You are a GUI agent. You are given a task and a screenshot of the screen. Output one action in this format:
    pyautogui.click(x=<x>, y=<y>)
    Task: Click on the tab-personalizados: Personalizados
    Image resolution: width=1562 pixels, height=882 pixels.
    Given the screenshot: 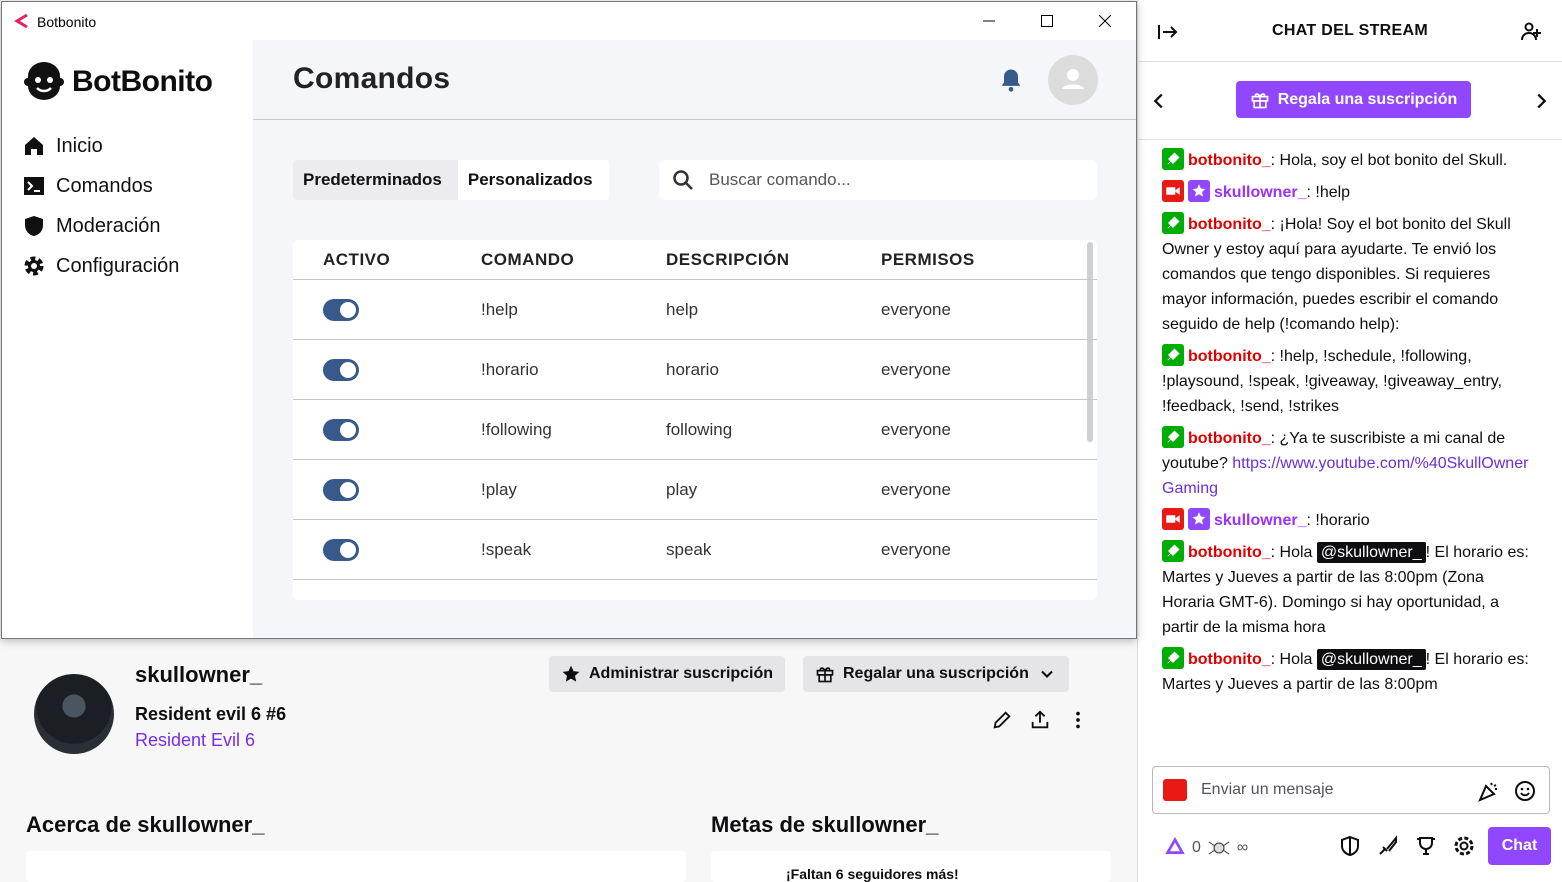 What is the action you would take?
    pyautogui.click(x=533, y=180)
    